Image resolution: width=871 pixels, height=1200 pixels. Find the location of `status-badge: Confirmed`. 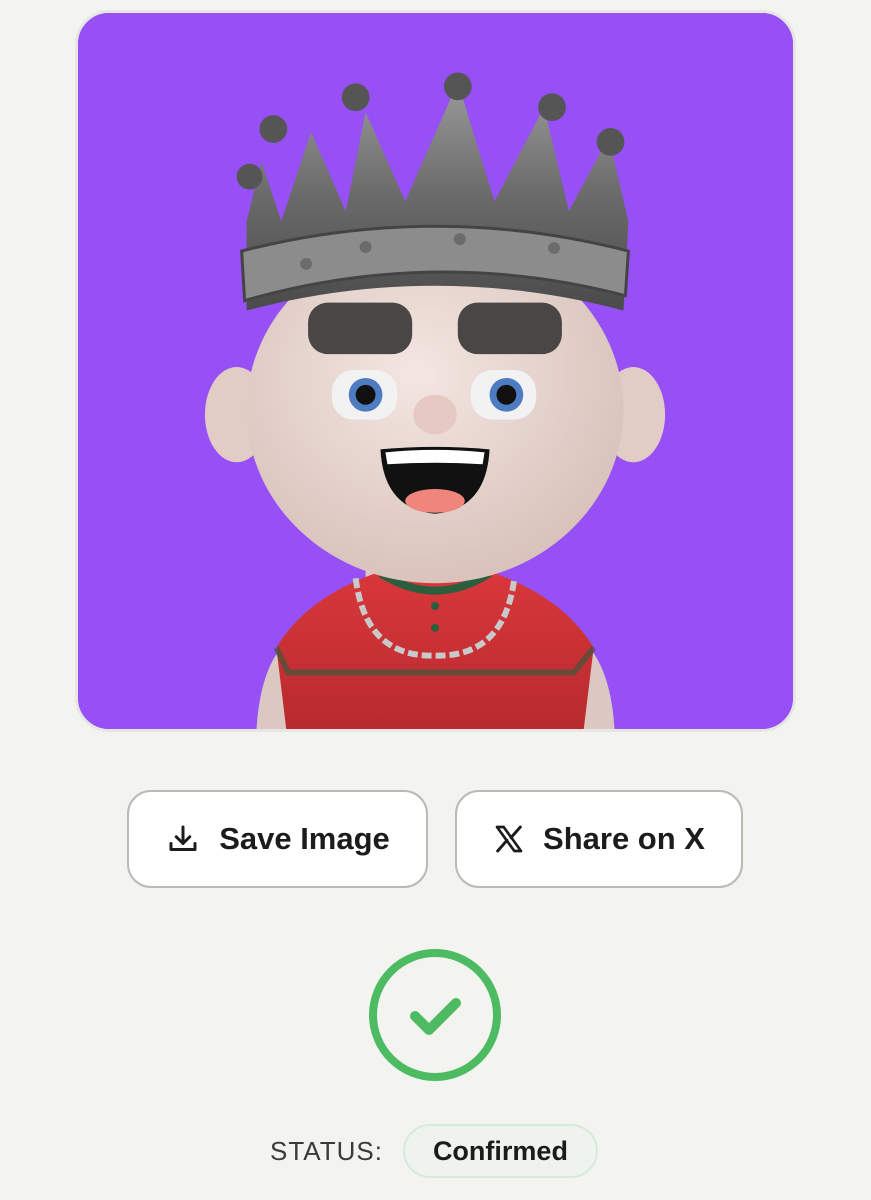

status-badge: Confirmed is located at coordinates (500, 1151).